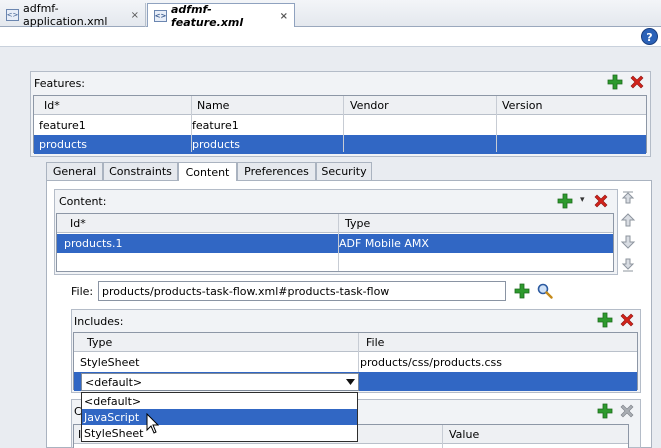  I want to click on column-header-value: Value, so click(464, 434).